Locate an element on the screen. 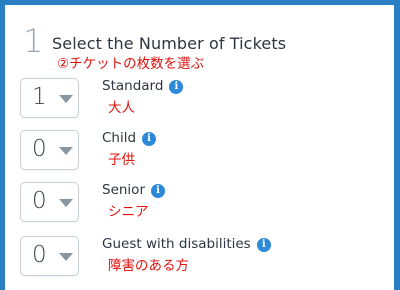 The width and height of the screenshot is (400, 290). step-title: Select the Number of Tickets is located at coordinates (169, 43).